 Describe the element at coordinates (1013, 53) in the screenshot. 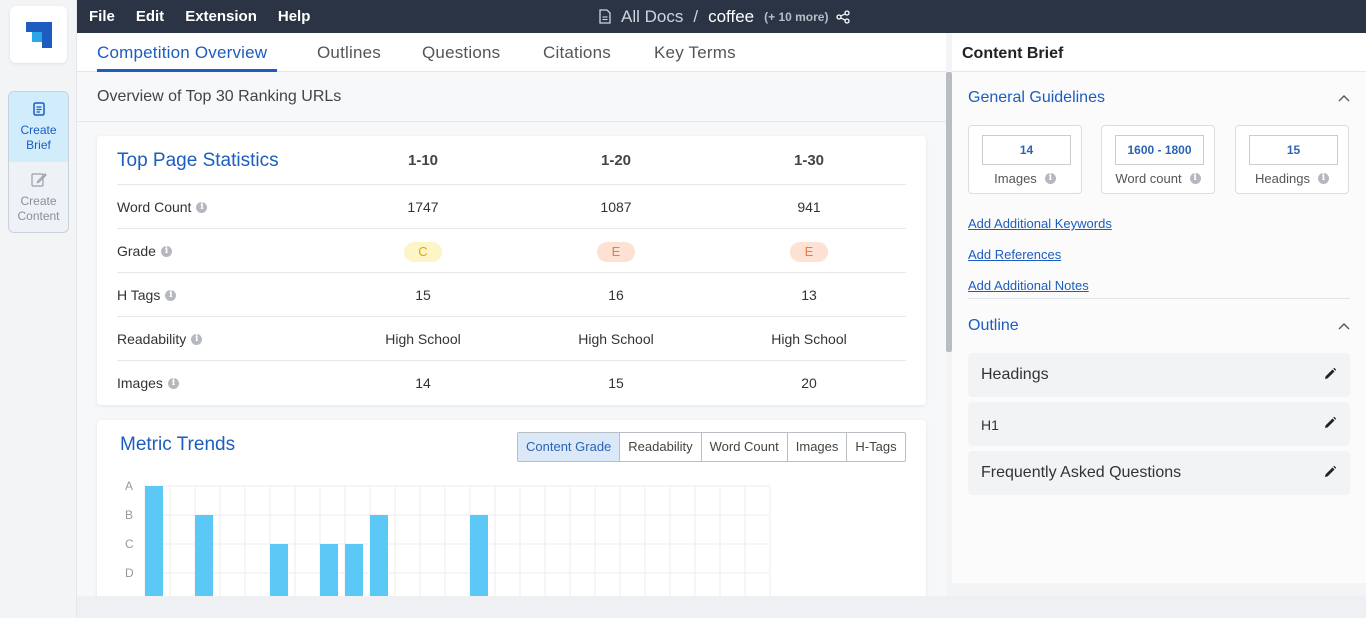

I see `content-brief-title: Content Brief` at that location.